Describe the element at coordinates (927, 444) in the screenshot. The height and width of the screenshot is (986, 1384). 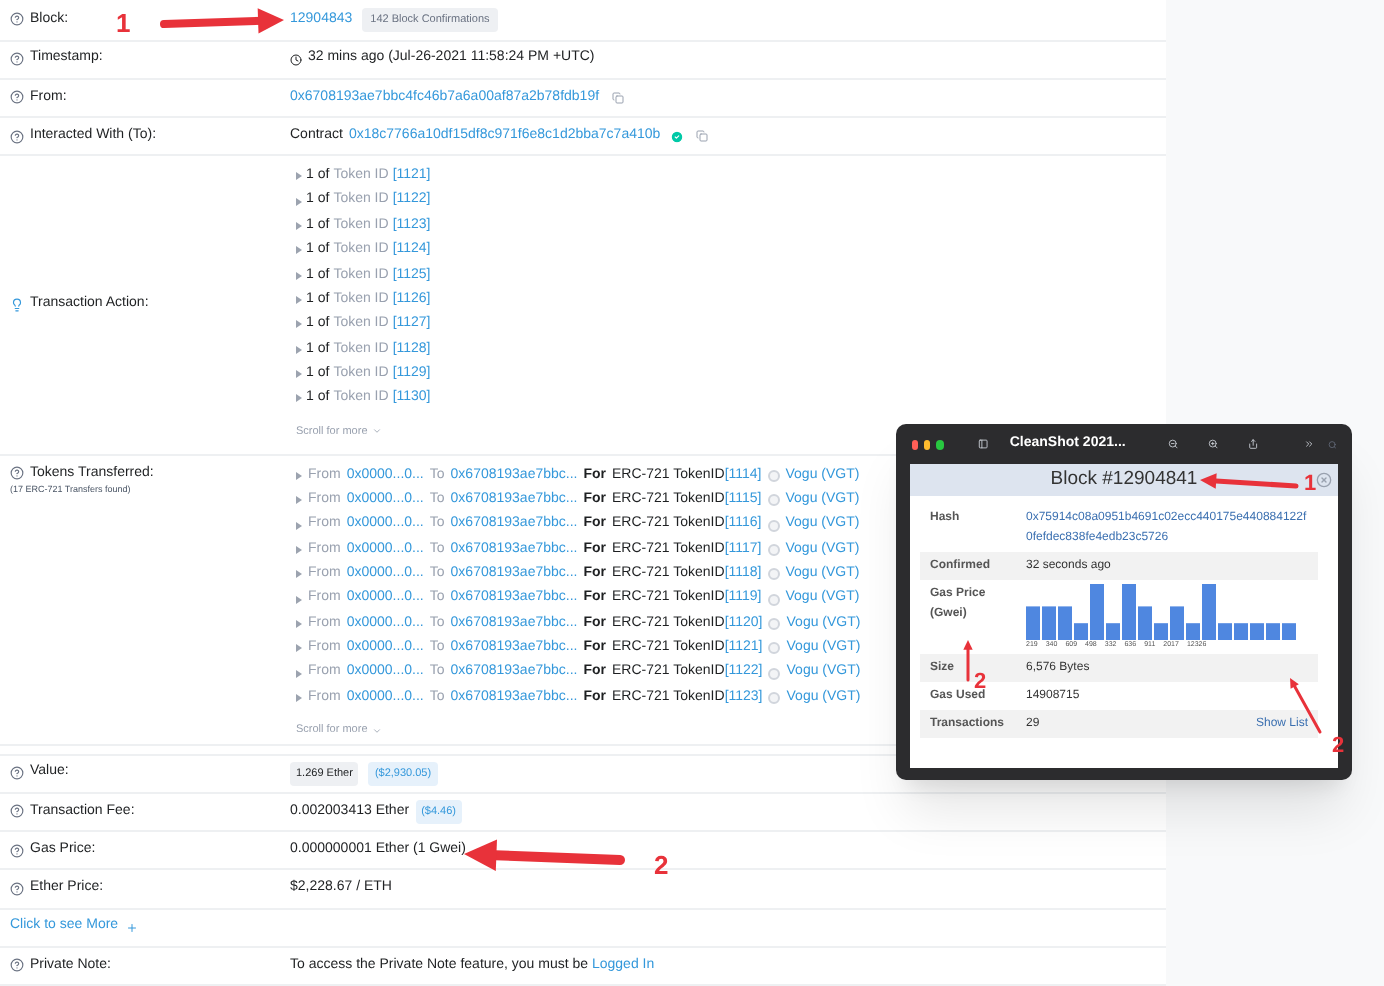
I see `minimize-window-button` at that location.